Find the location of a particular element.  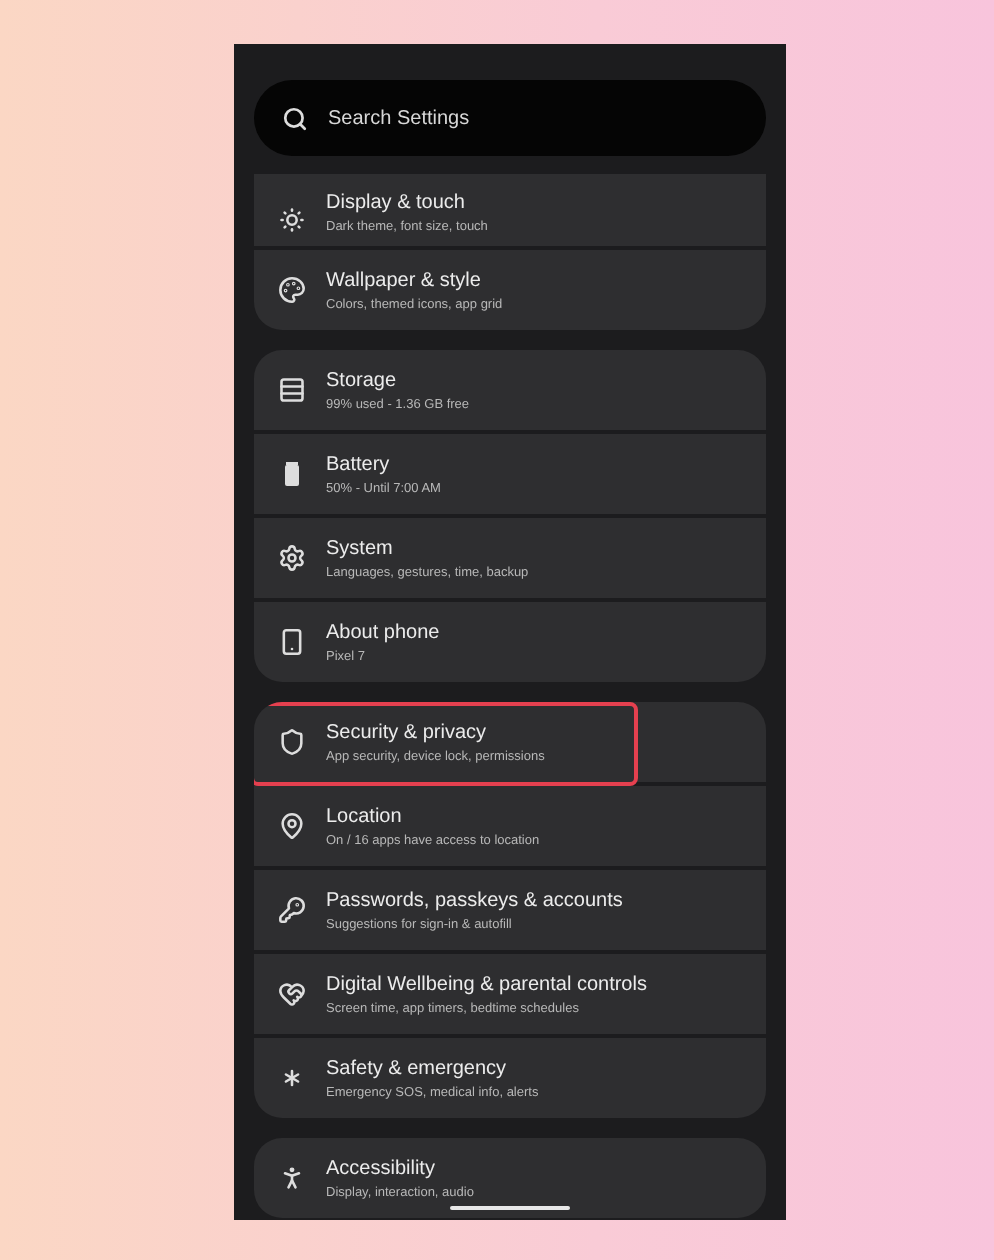

item-title: Location is located at coordinates (365, 816).